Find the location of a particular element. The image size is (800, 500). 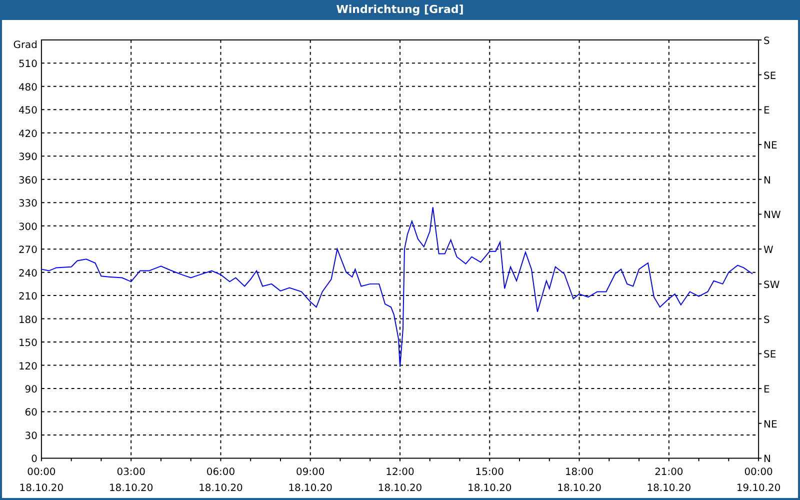

y-tick-label: 270 is located at coordinates (28, 250).